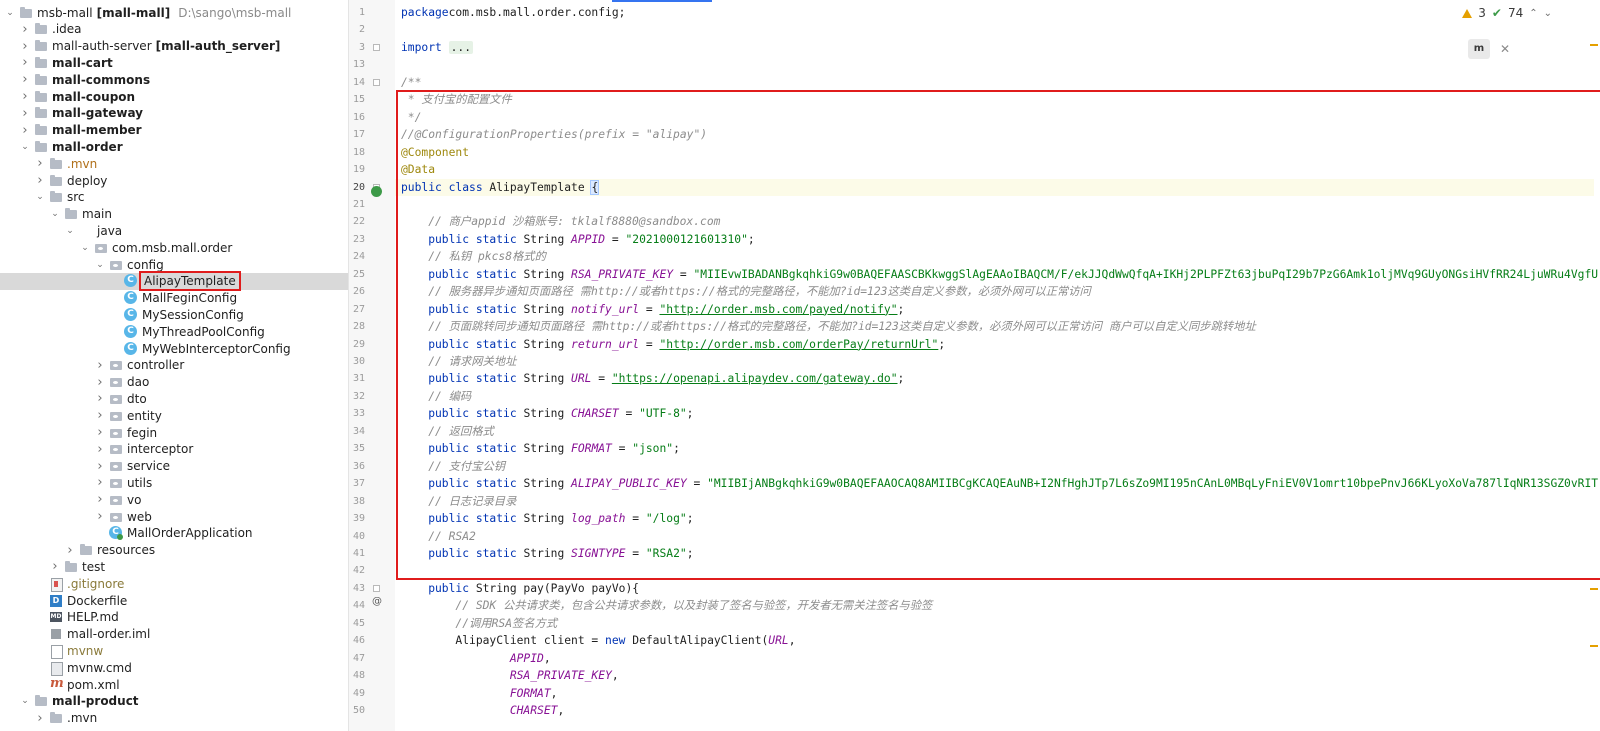  I want to click on tree-item: MallOrderApplication, so click(174, 533).